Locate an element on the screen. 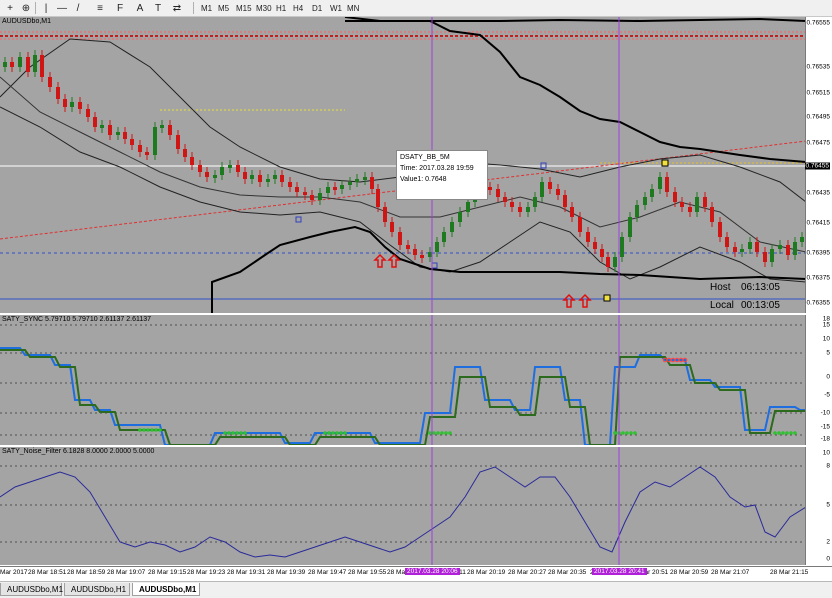  top-step-line is located at coordinates (575, 20).